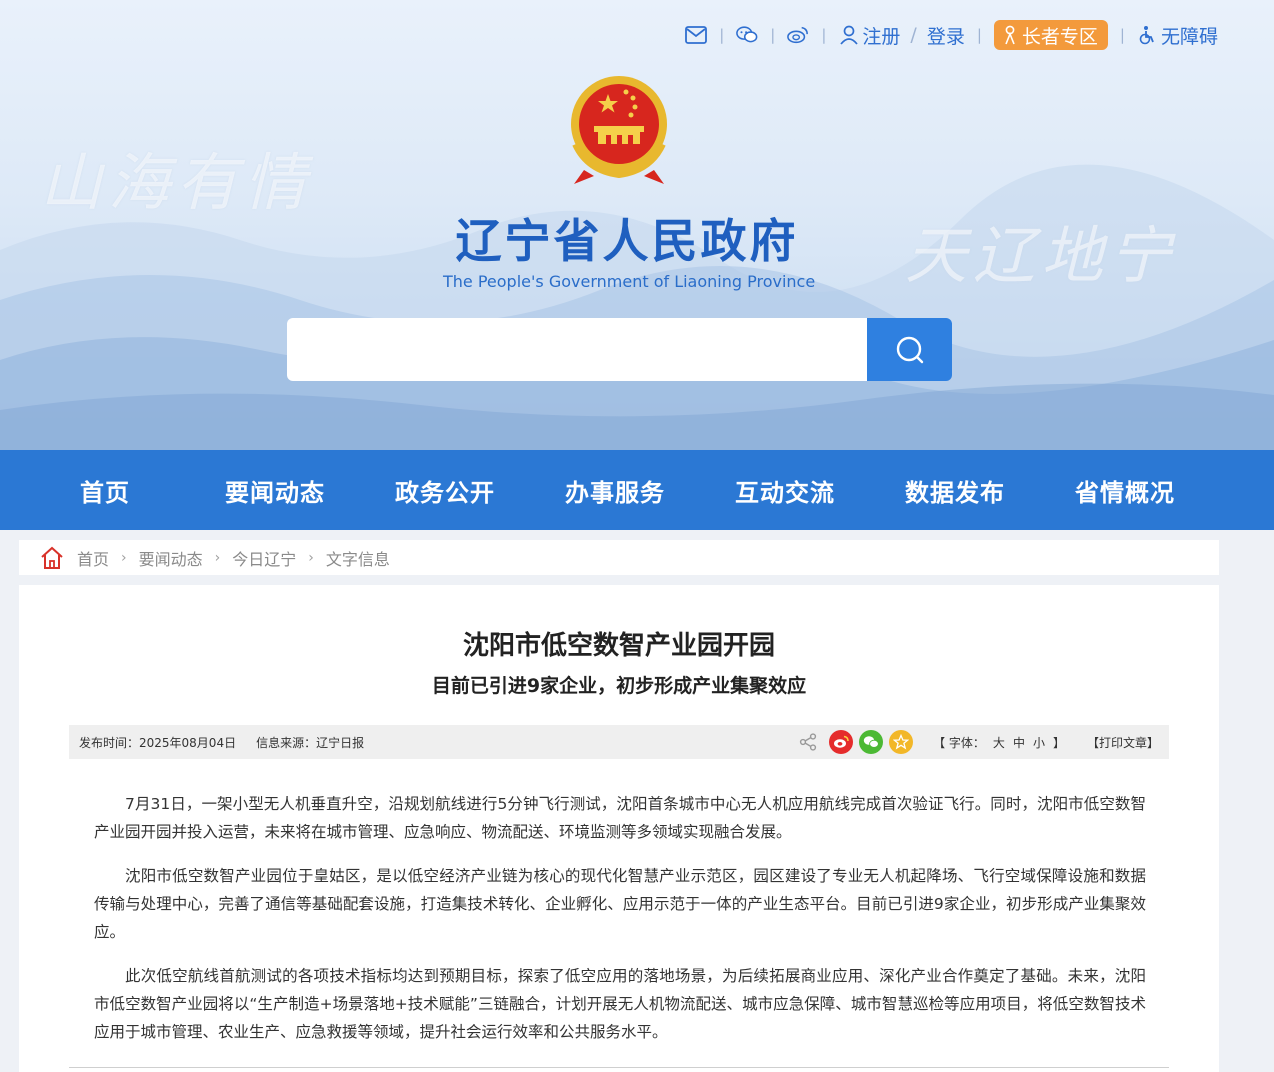 The height and width of the screenshot is (1072, 1274). I want to click on search-button, so click(909, 349).